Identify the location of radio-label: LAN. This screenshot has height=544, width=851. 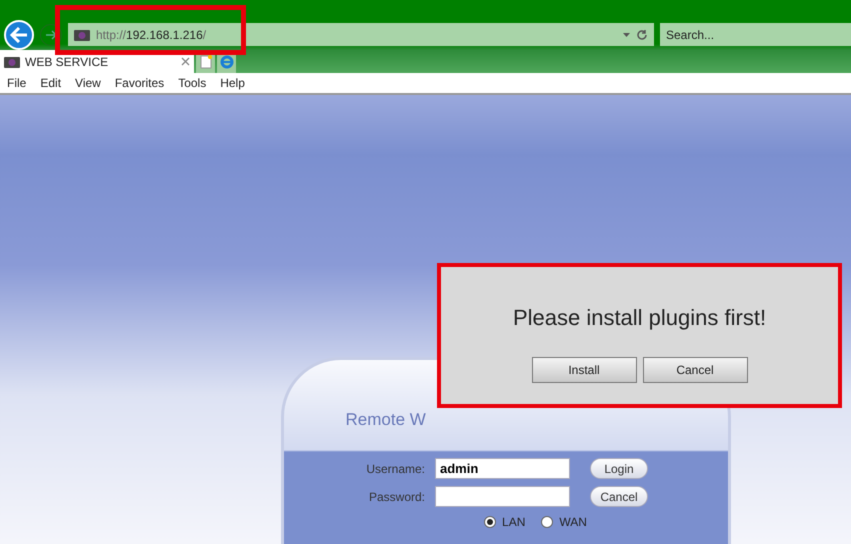
(514, 522).